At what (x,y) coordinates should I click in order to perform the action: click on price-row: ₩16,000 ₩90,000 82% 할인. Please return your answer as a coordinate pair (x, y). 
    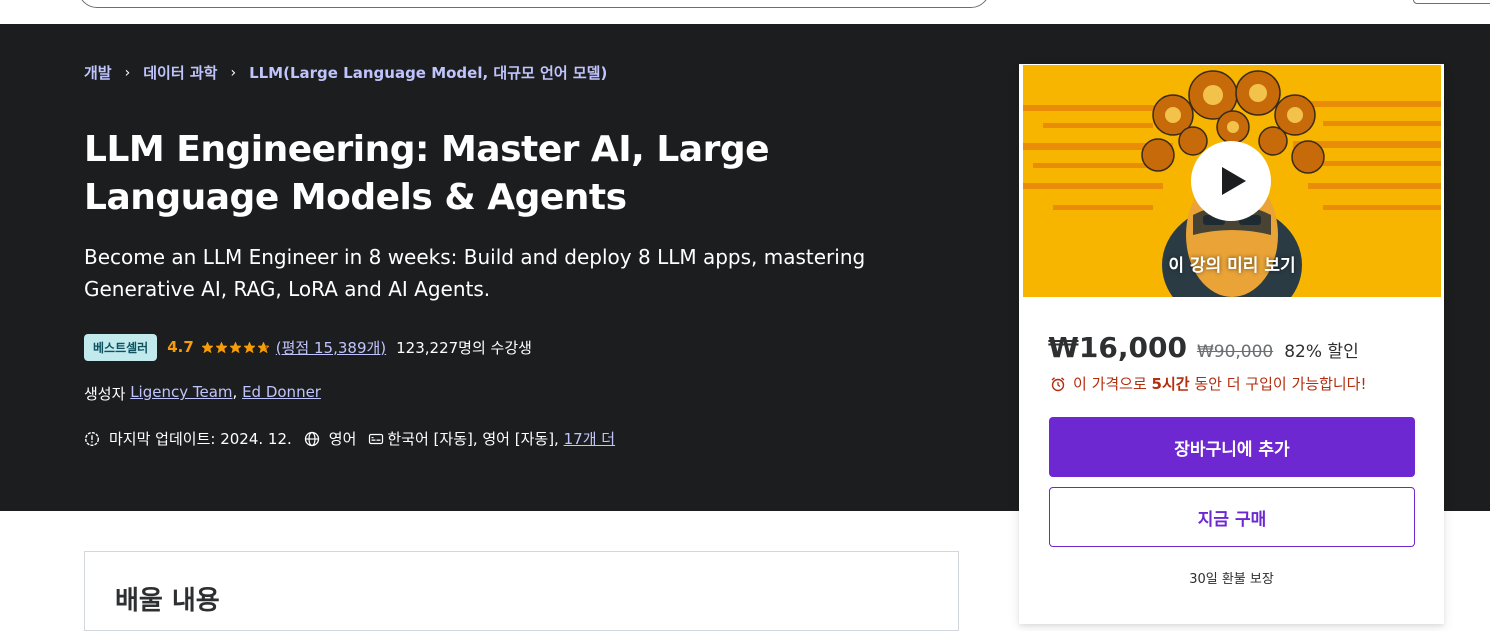
    Looking at the image, I should click on (1203, 347).